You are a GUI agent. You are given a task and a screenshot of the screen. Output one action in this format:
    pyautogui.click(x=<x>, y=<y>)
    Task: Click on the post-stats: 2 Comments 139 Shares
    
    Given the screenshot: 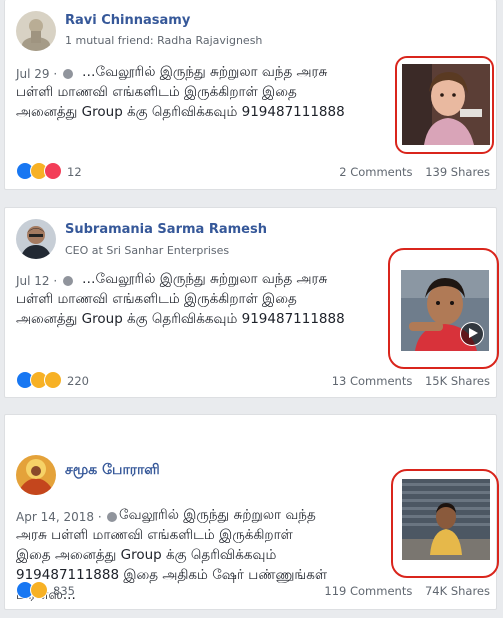 What is the action you would take?
    pyautogui.click(x=410, y=172)
    